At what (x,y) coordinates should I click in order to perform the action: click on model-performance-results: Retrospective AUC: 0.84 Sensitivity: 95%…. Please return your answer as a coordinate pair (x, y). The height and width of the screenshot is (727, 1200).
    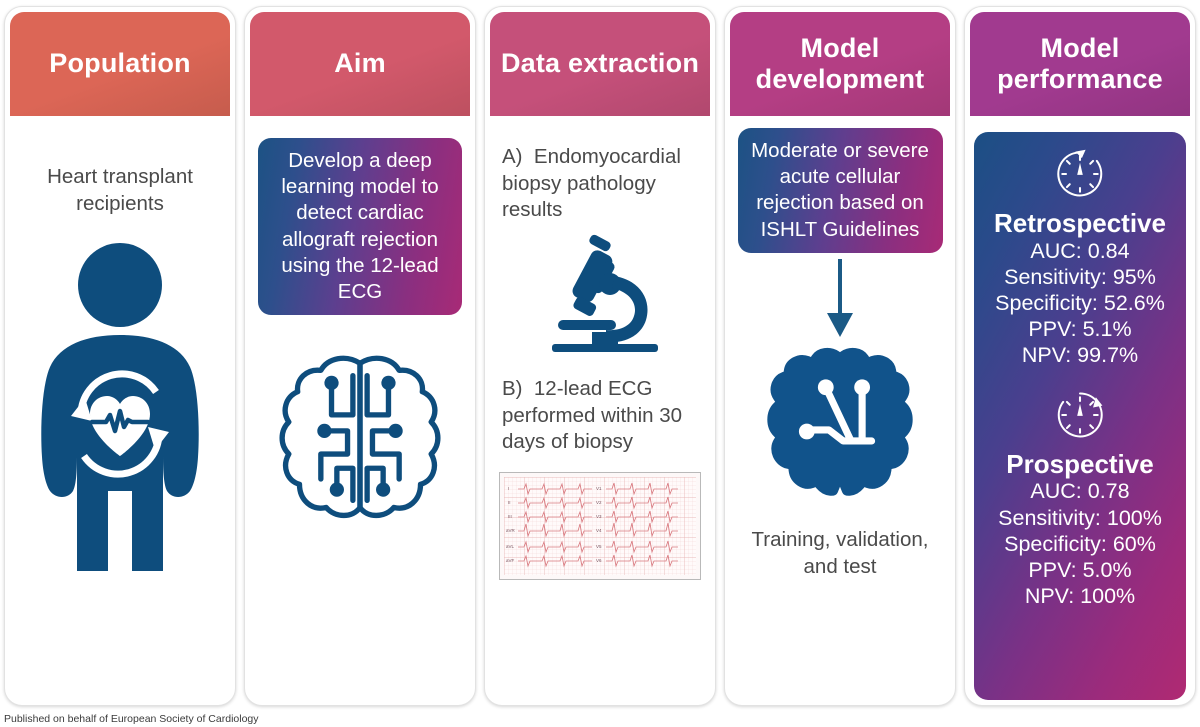
    Looking at the image, I should click on (1080, 416).